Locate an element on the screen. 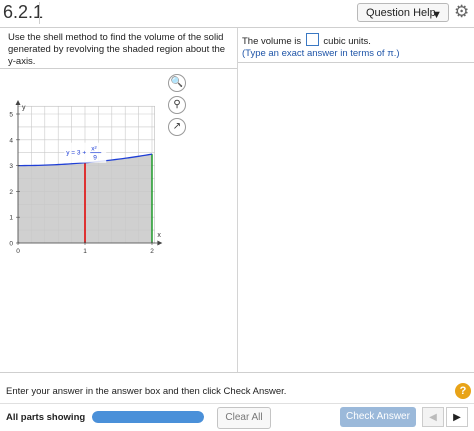  y-tick-label: 0 is located at coordinates (11, 244).